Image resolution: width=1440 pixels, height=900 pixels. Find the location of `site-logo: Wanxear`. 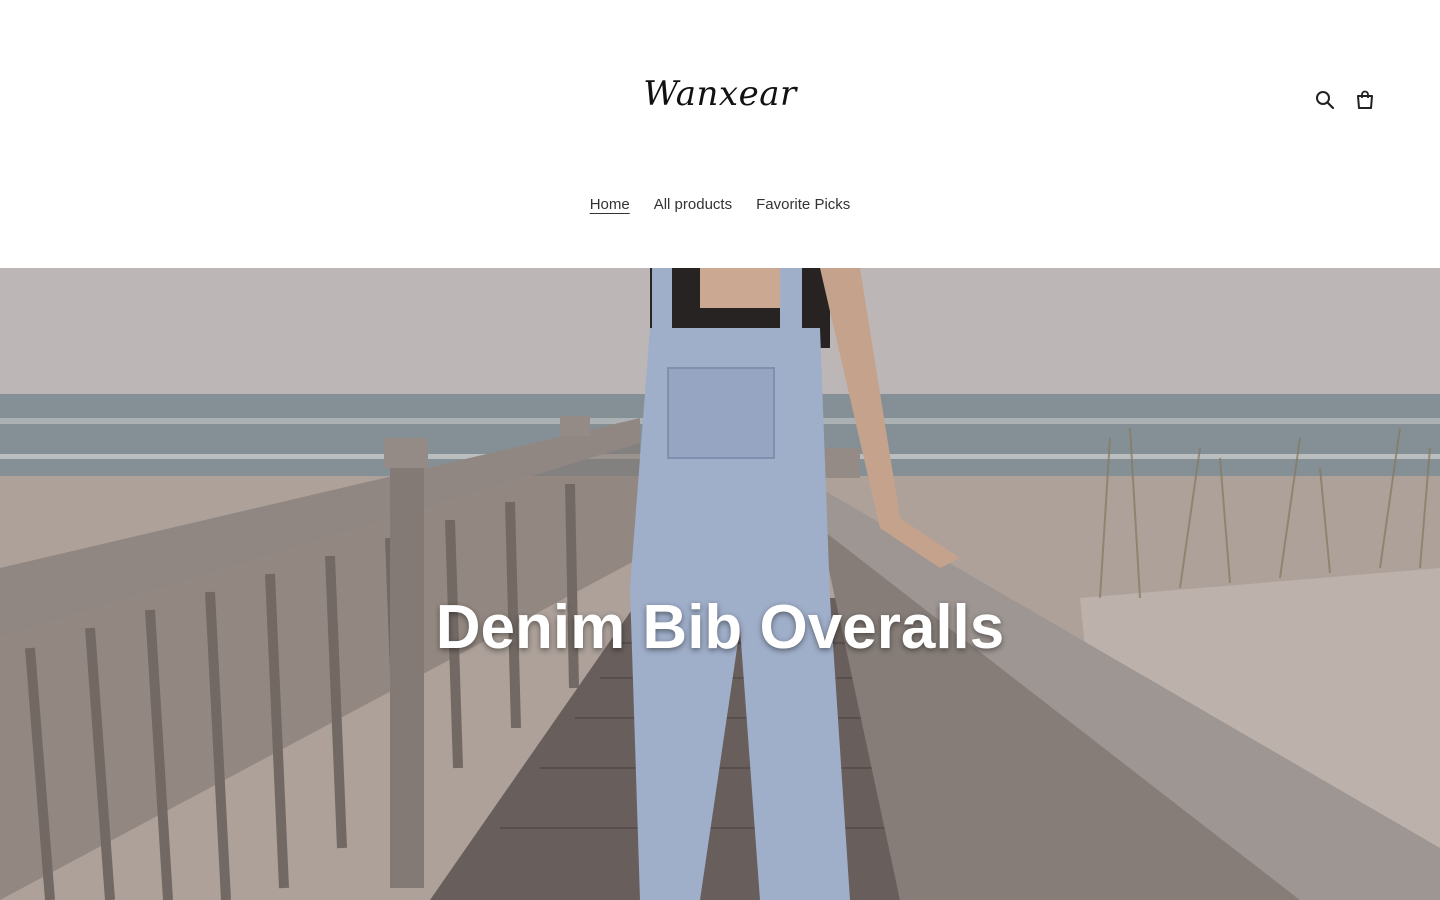

site-logo: Wanxear is located at coordinates (720, 94).